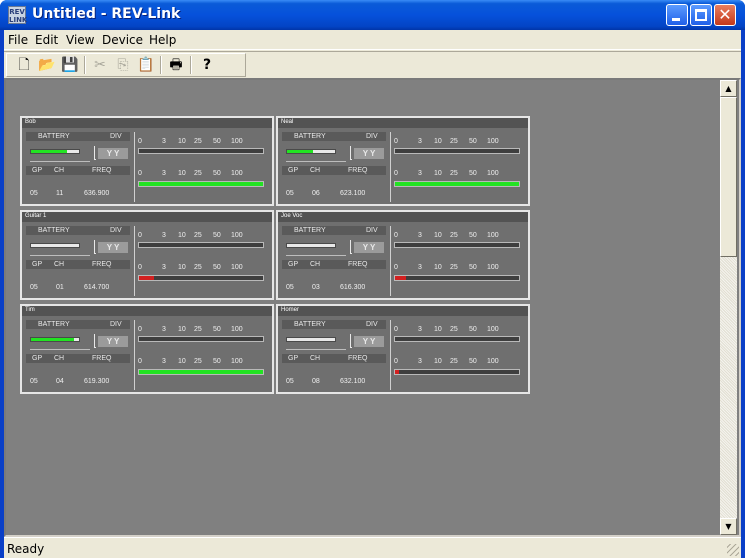 This screenshot has width=745, height=558. I want to click on menu-view: View, so click(80, 40).